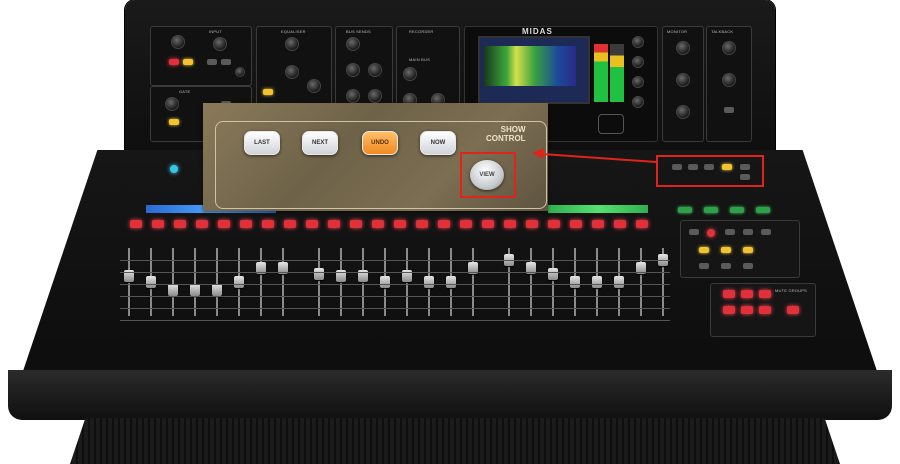 This screenshot has width=900, height=464. What do you see at coordinates (174, 62) in the screenshot?
I see `input-red-button` at bounding box center [174, 62].